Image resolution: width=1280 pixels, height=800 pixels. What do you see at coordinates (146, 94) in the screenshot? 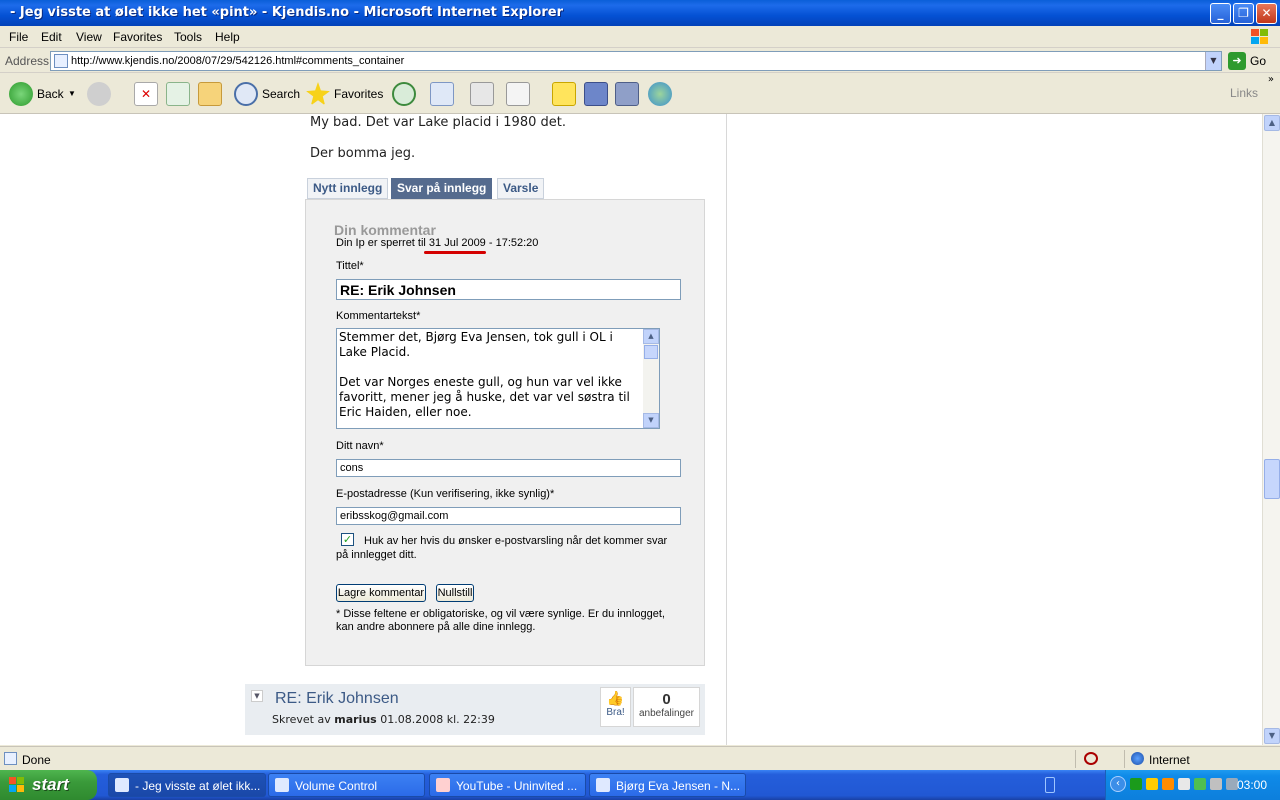
I see `stop-button: ✕` at bounding box center [146, 94].